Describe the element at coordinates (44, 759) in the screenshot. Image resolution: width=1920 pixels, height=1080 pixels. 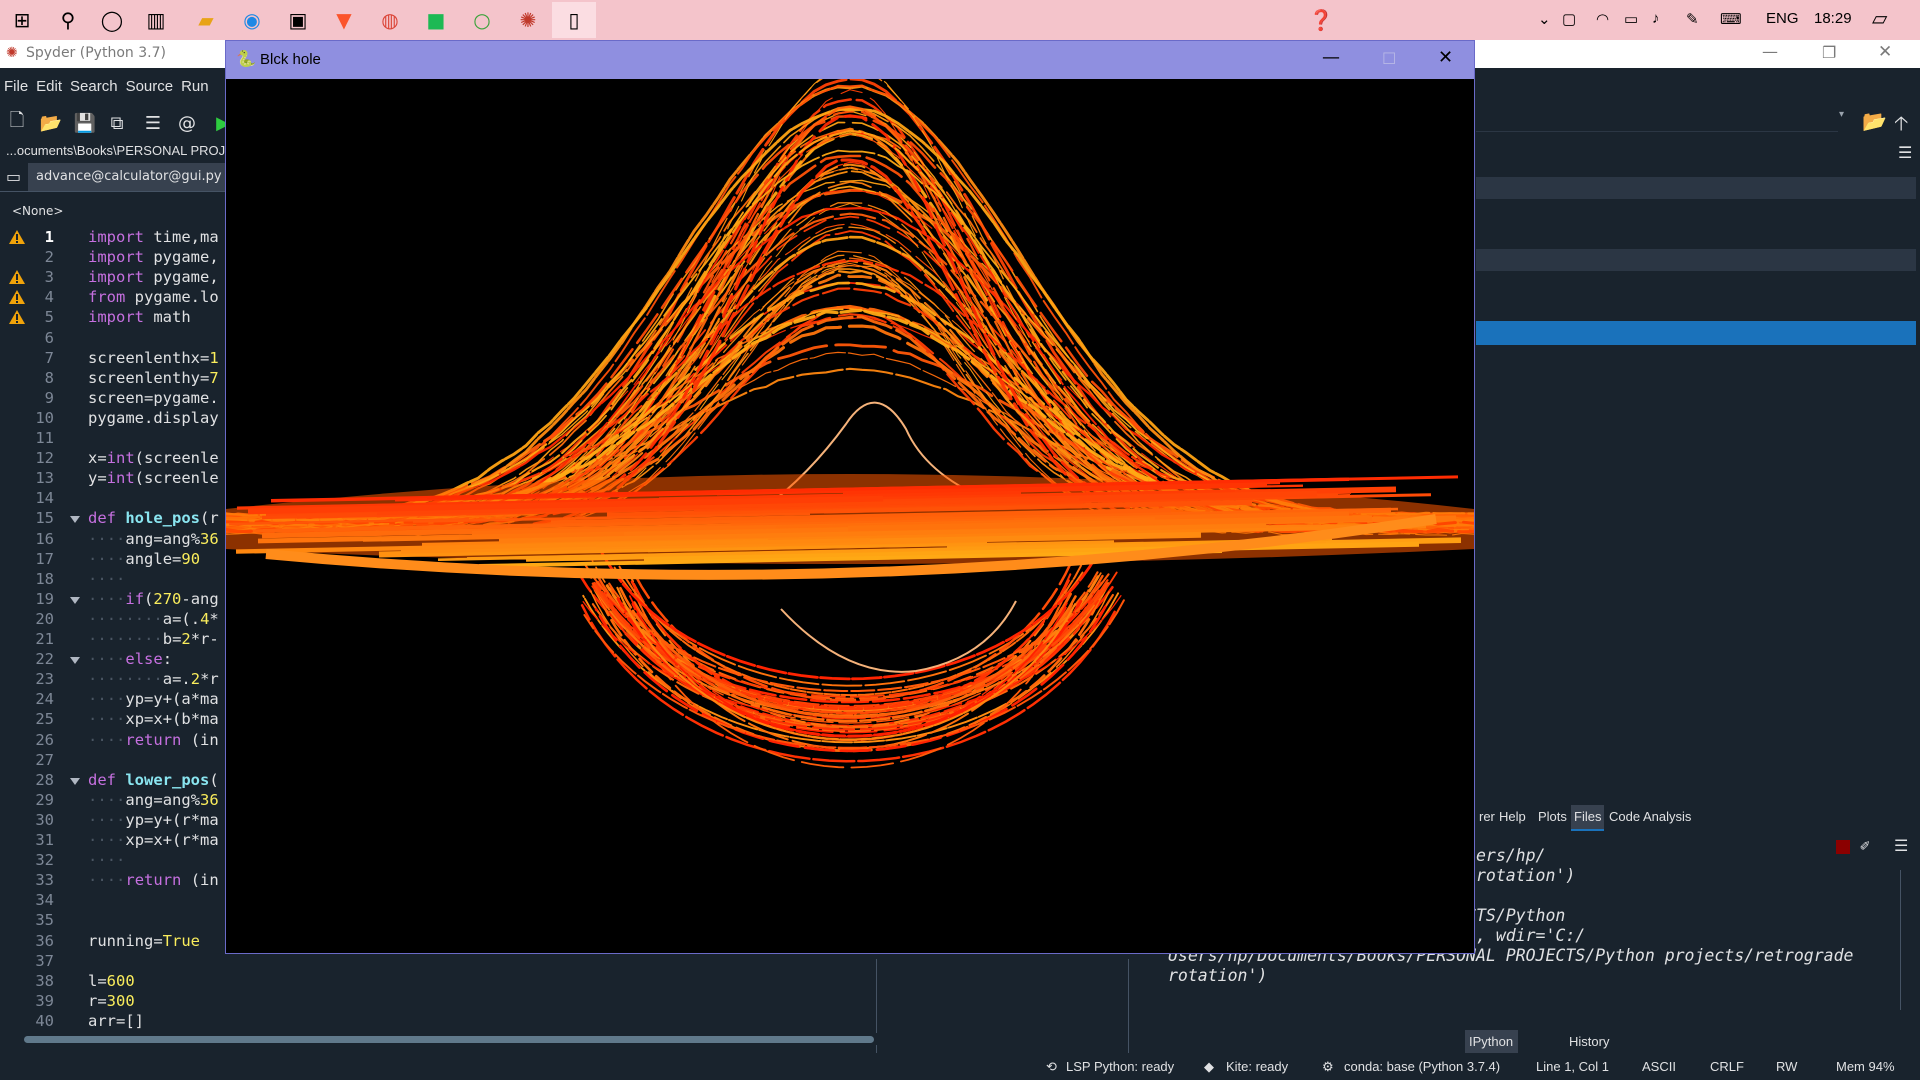
I see `line-number: 27` at that location.